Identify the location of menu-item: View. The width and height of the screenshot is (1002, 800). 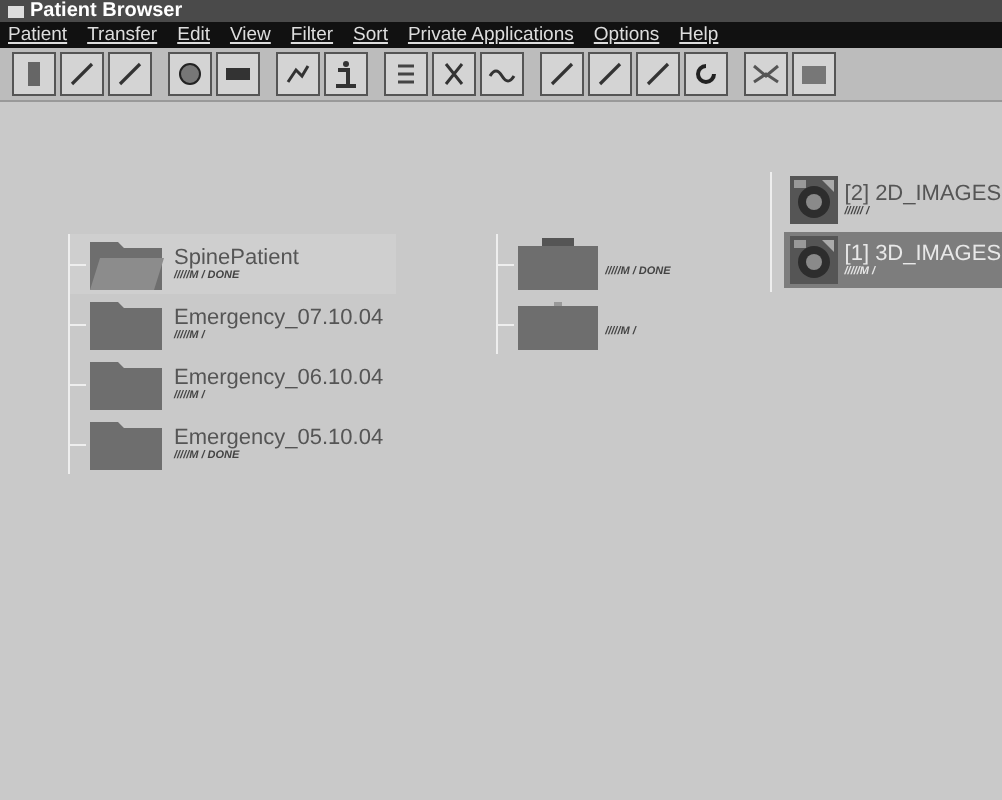
(250, 35).